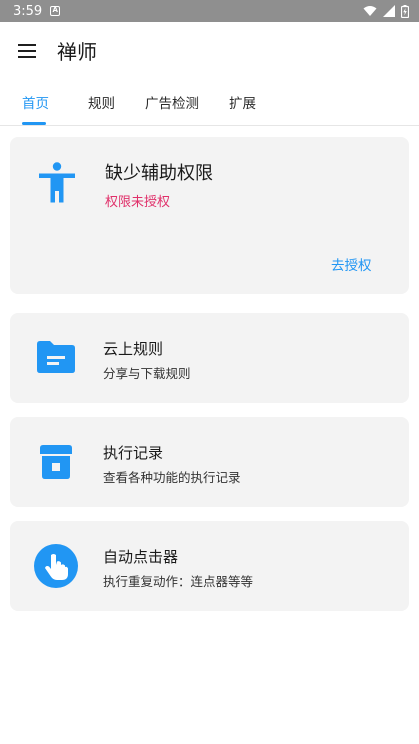 The height and width of the screenshot is (744, 419). What do you see at coordinates (159, 173) in the screenshot?
I see `accessibility-title: 缺少辅助权限` at bounding box center [159, 173].